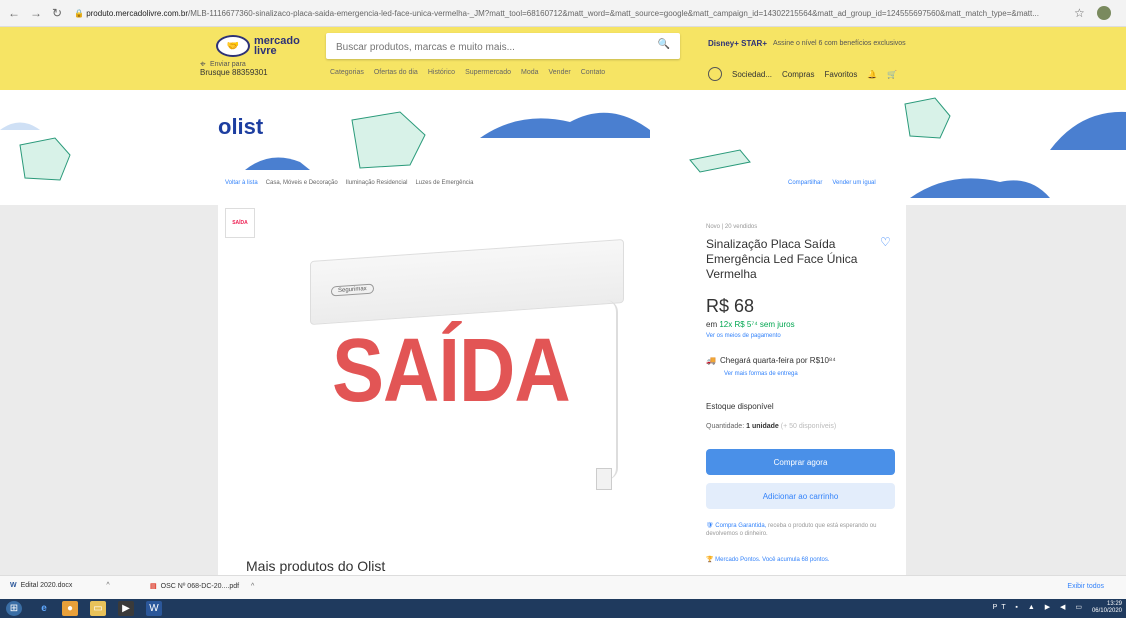 The width and height of the screenshot is (1126, 618). Describe the element at coordinates (711, 560) in the screenshot. I see `trophy-icon: 🏆` at that location.